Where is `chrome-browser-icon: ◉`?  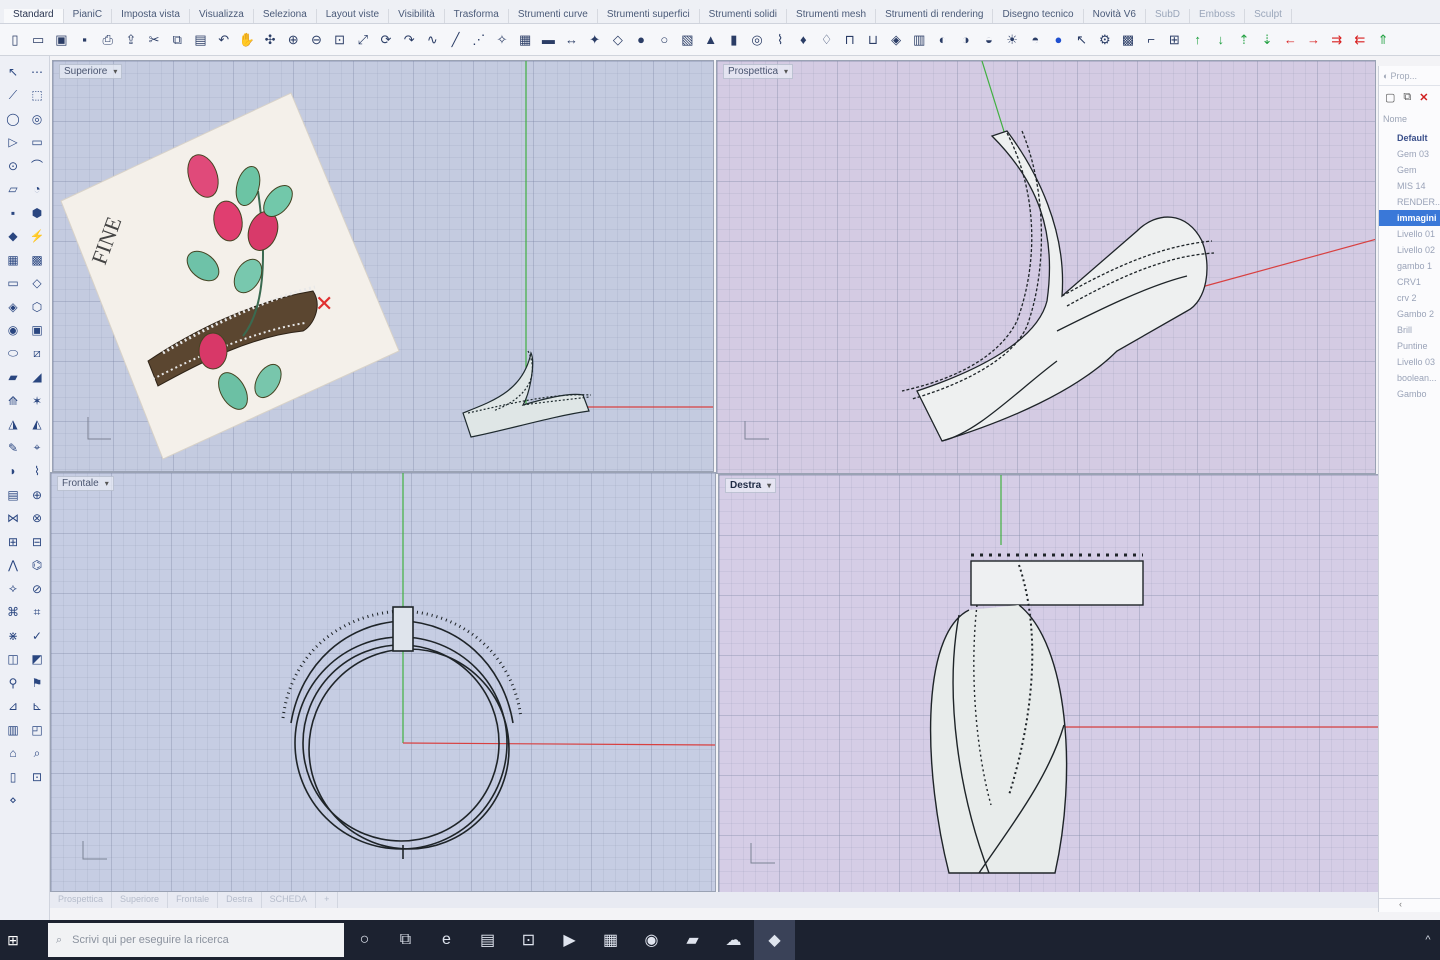
chrome-browser-icon: ◉ is located at coordinates (651, 940).